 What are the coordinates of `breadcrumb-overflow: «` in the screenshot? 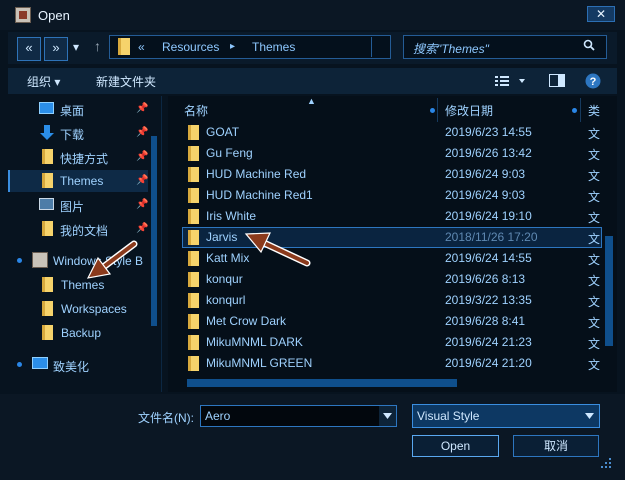 It's located at (141, 47).